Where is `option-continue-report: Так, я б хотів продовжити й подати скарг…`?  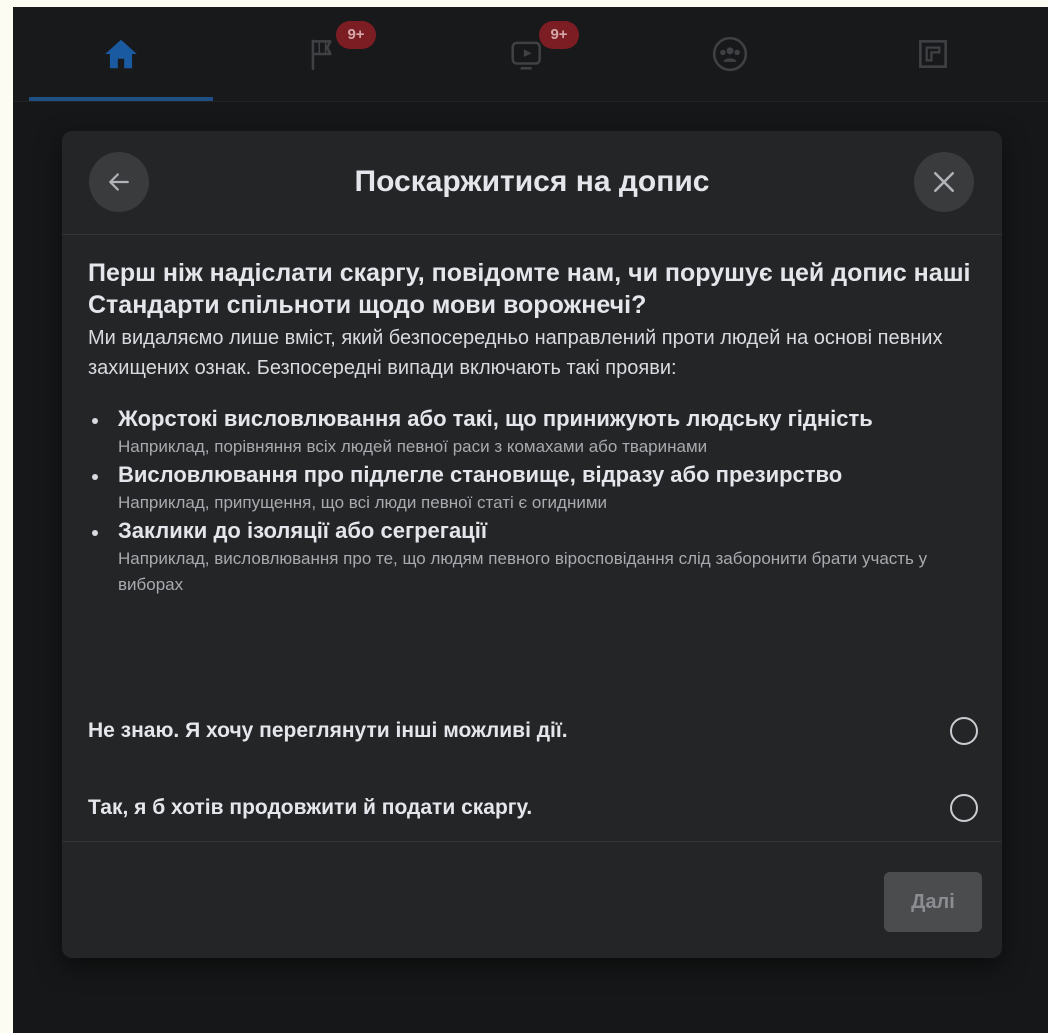
option-continue-report: Так, я б хотів продовжити й подати скарг… is located at coordinates (533, 808).